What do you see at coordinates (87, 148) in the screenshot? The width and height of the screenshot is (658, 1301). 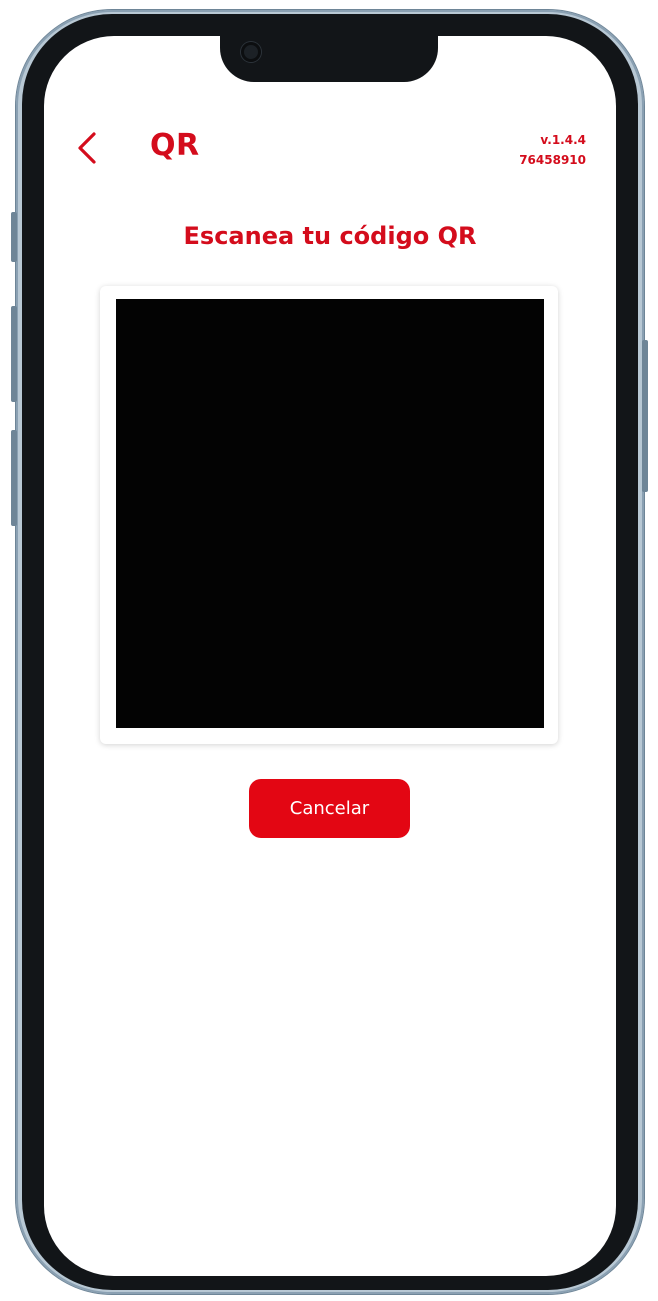 I see `chevron-left-icon` at bounding box center [87, 148].